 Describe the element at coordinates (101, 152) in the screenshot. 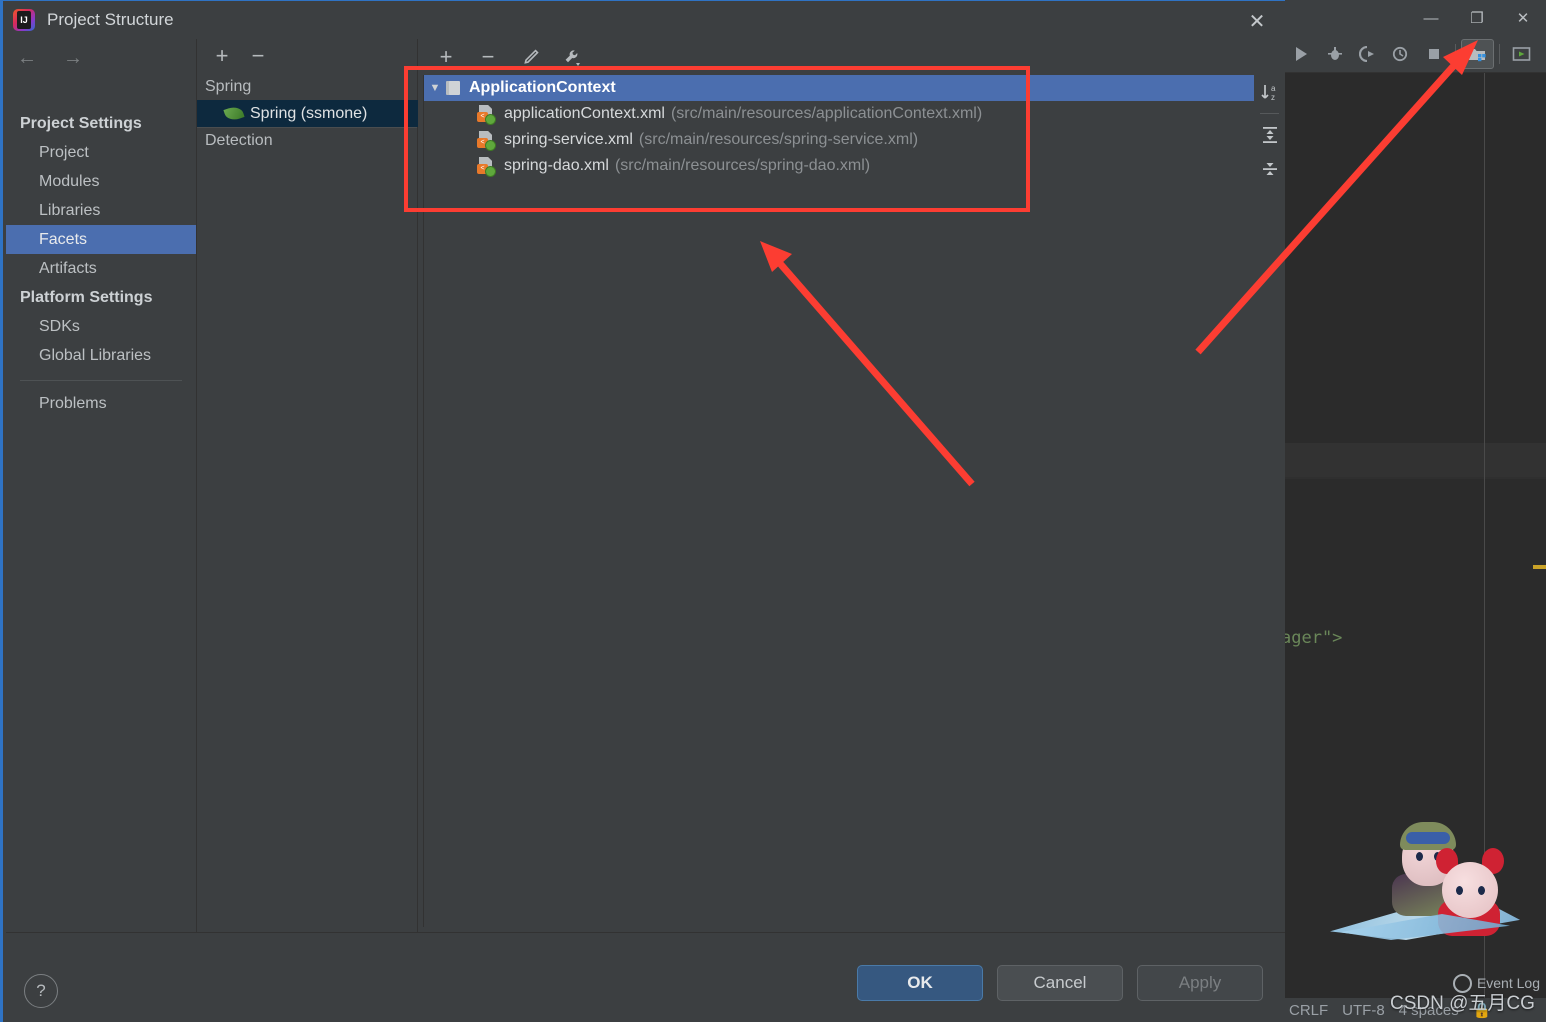

I see `sidebar-item-project: Project` at that location.